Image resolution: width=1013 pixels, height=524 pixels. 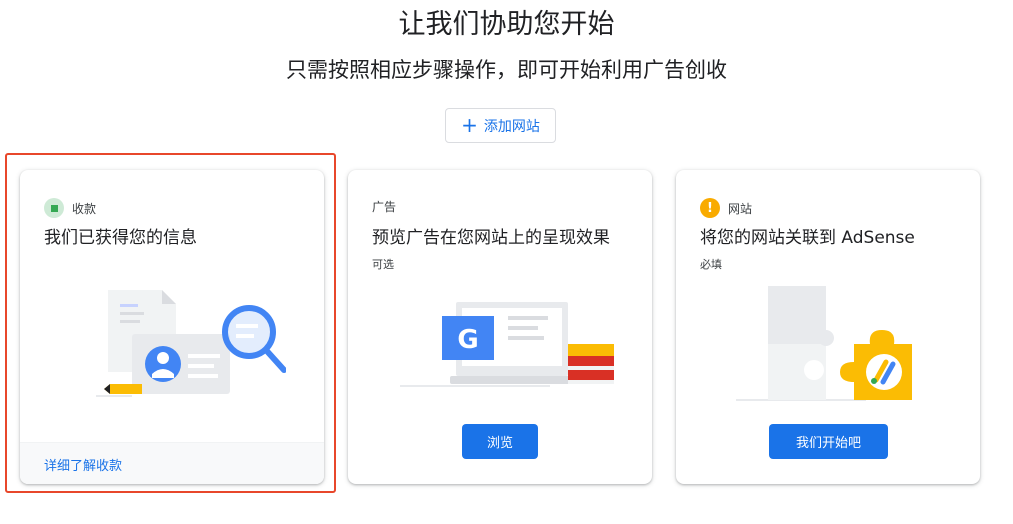 What do you see at coordinates (511, 126) in the screenshot?
I see `add-site-label: 添加网站` at bounding box center [511, 126].